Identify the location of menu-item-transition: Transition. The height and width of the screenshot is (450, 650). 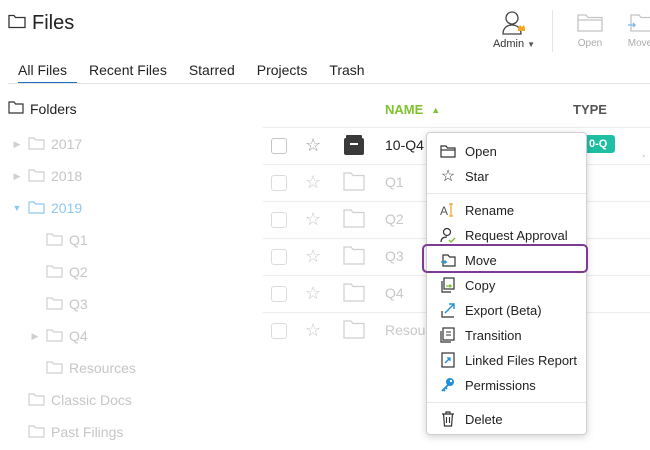
(506, 335).